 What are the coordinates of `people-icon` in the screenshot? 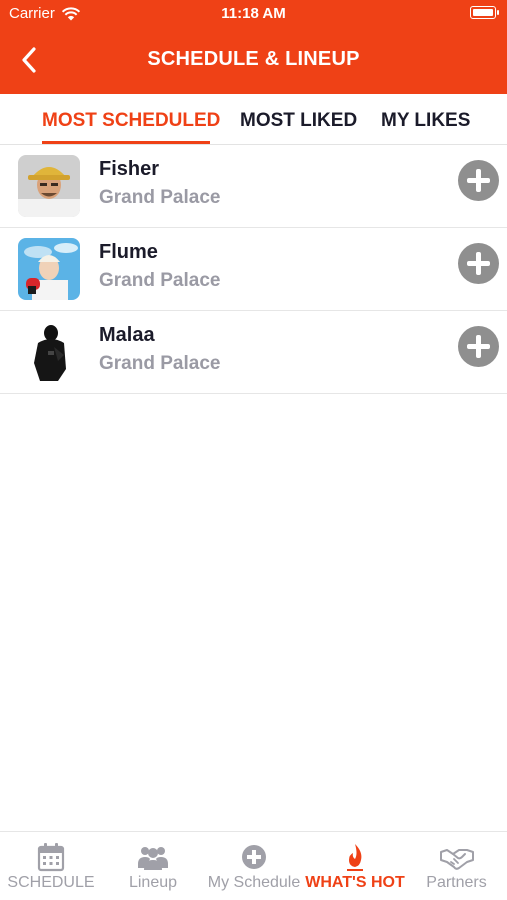 It's located at (153, 858).